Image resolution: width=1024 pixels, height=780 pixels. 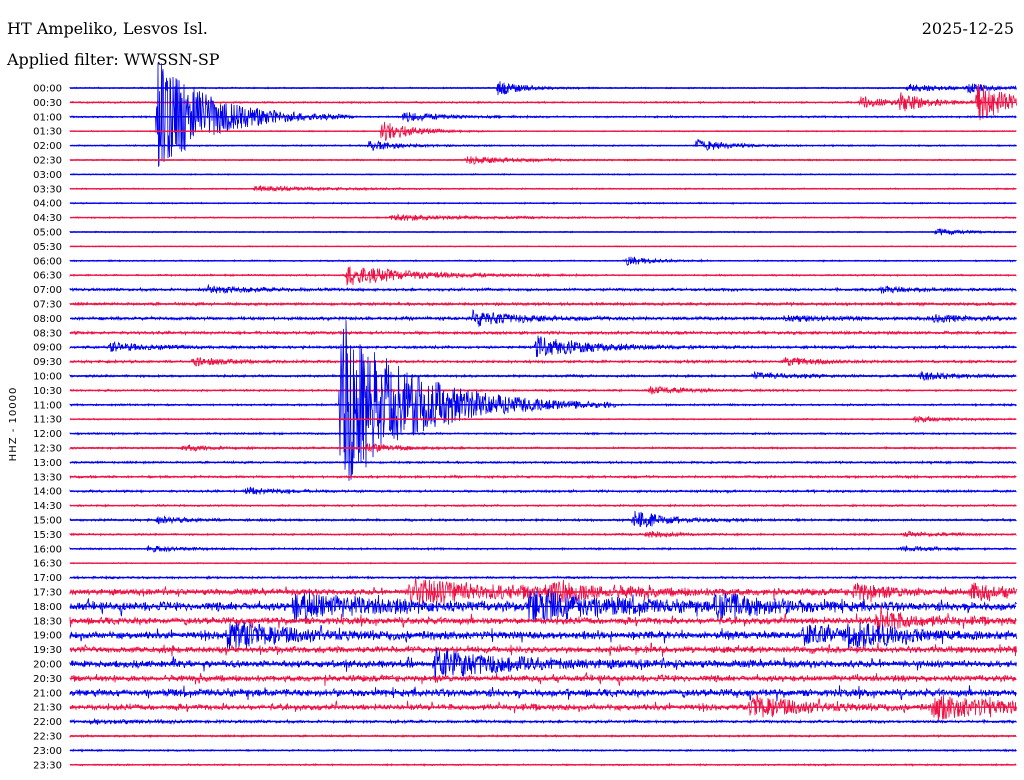 What do you see at coordinates (47, 261) in the screenshot?
I see `row-time-label: 06:00` at bounding box center [47, 261].